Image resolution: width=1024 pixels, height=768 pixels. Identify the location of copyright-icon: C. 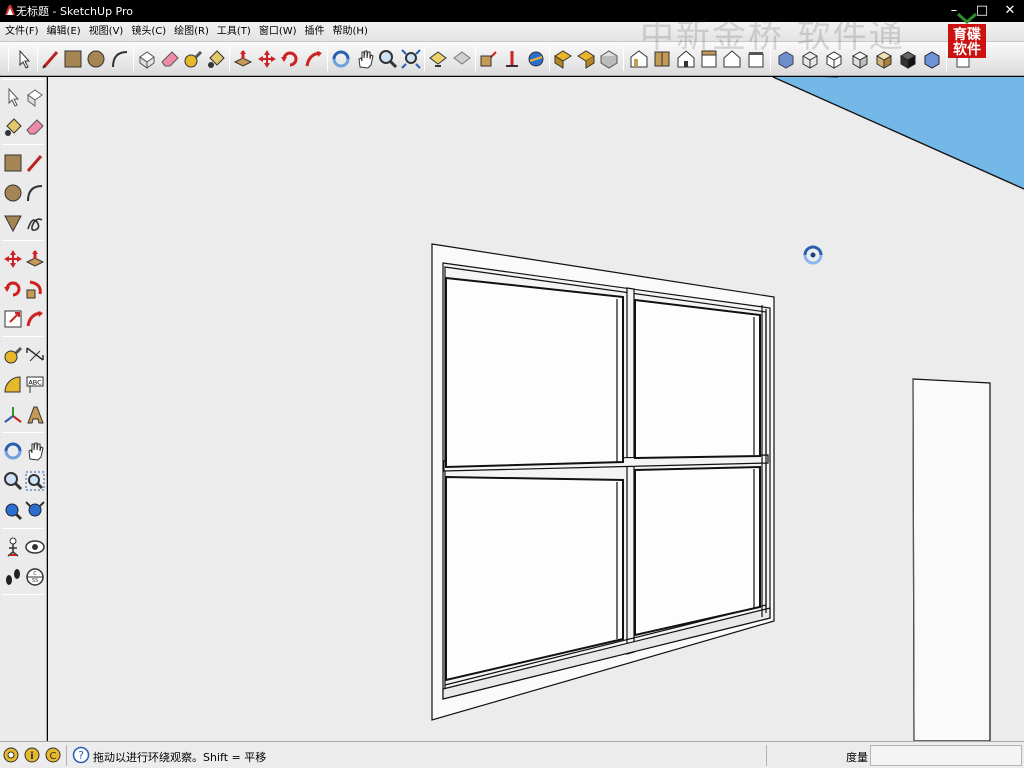
(53, 755).